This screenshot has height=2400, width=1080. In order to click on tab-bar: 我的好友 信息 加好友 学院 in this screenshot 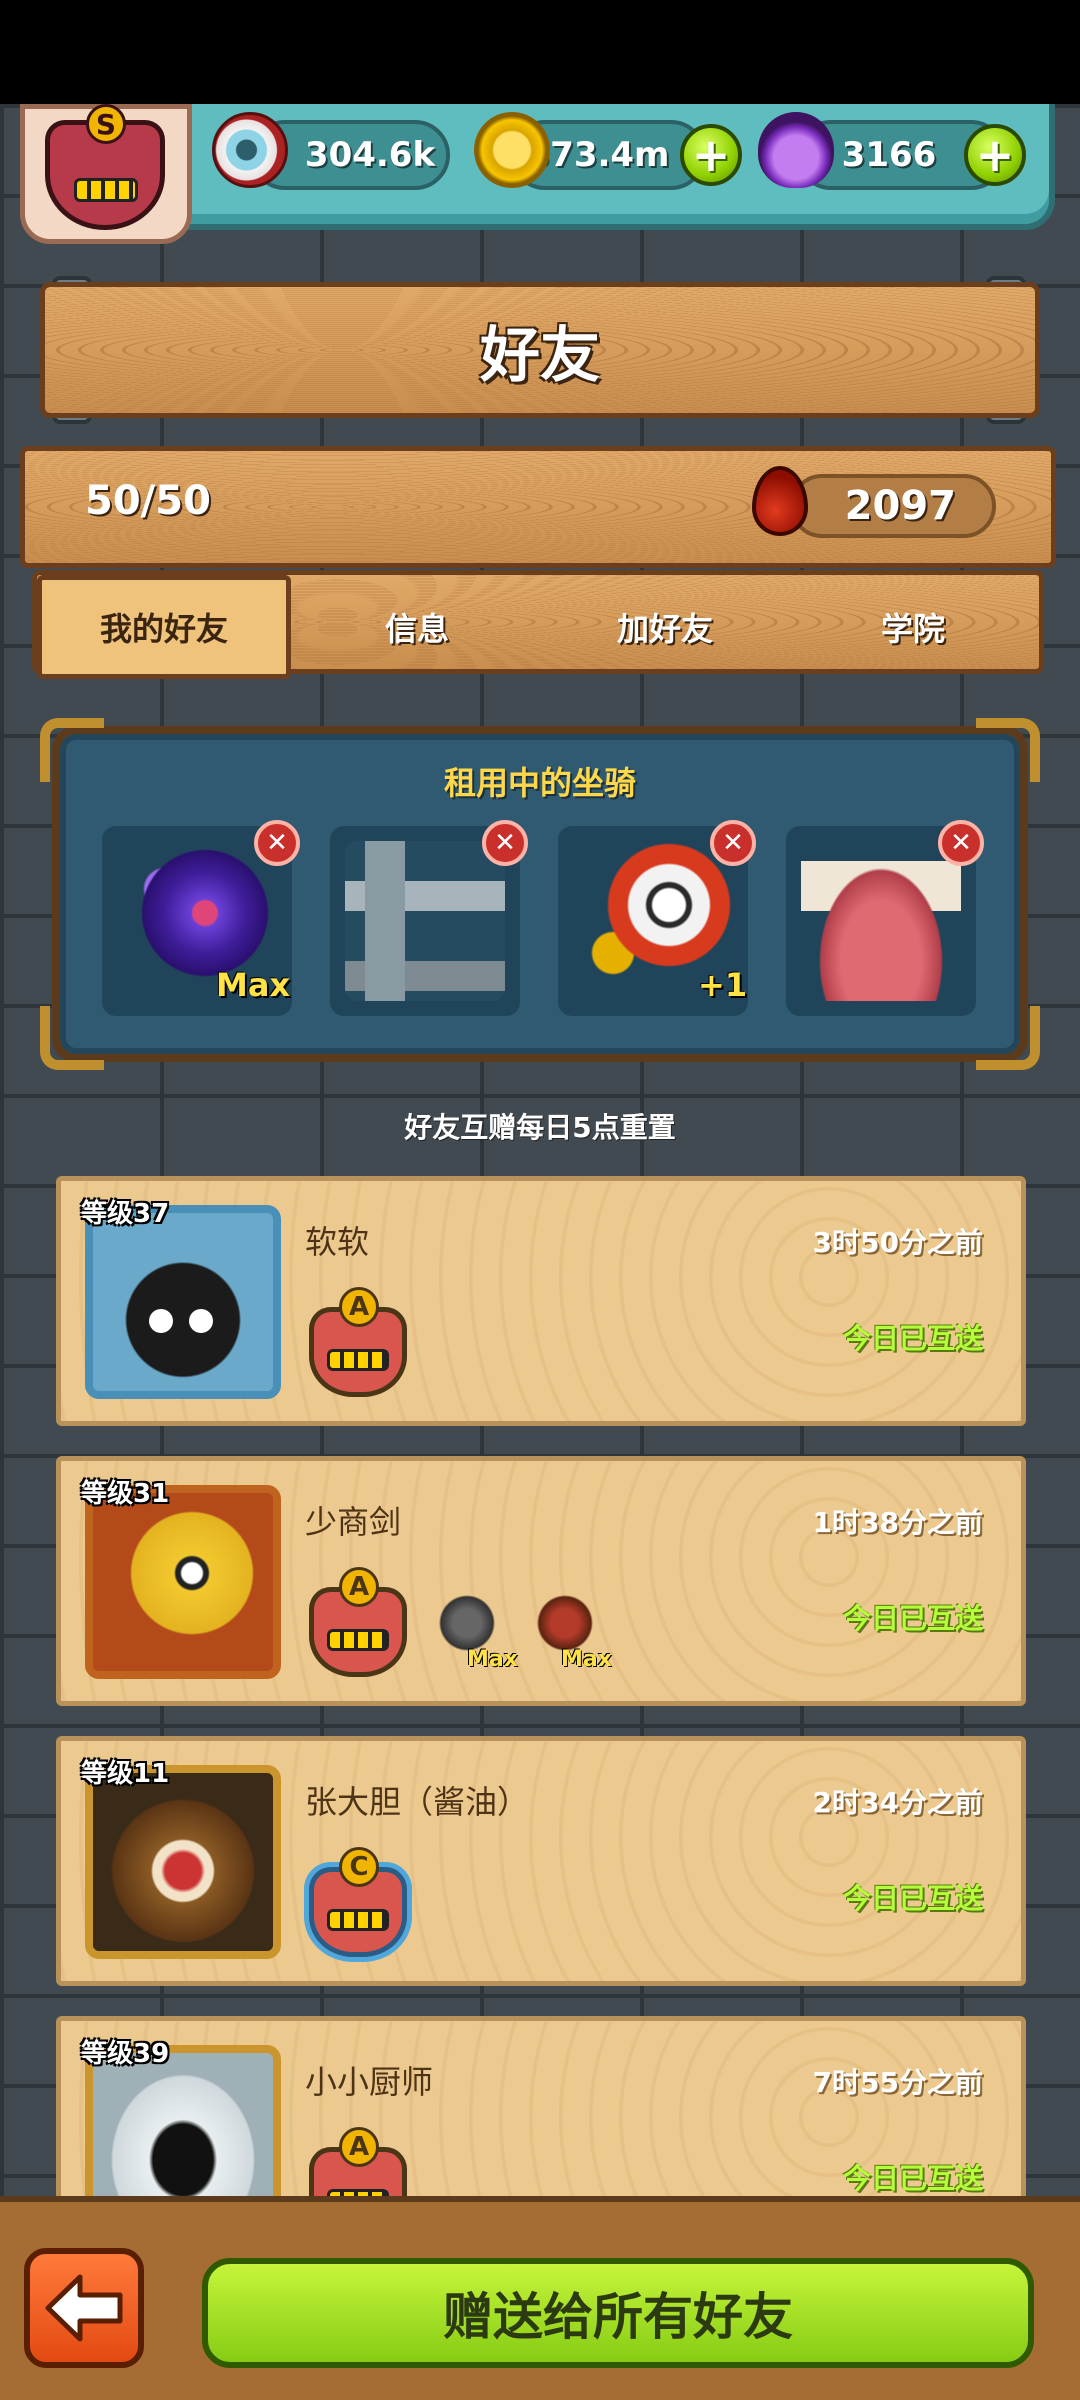, I will do `click(538, 624)`.